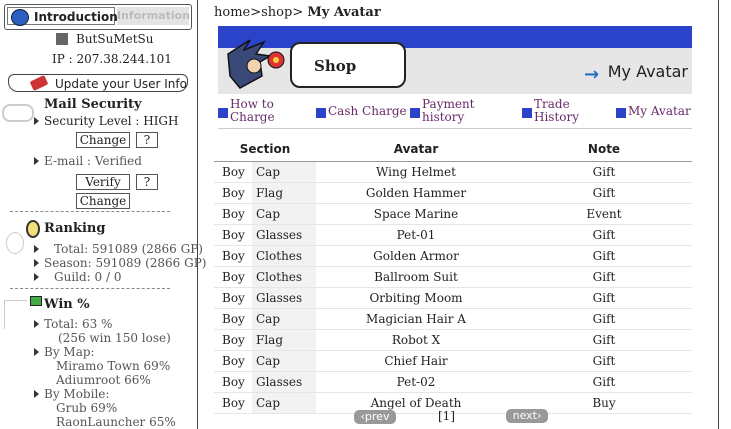  I want to click on ip-address: IP : 207.38.244.101, so click(112, 59).